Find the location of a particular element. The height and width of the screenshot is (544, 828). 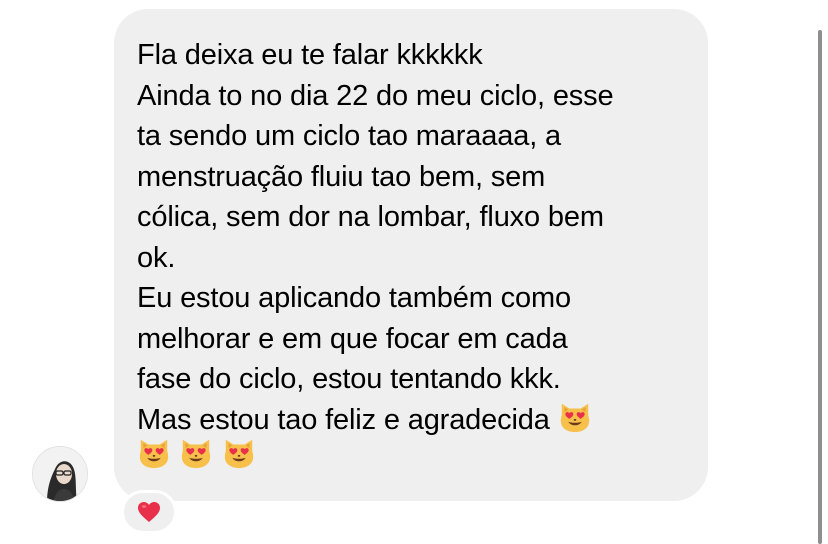

avatar-photo is located at coordinates (60, 474).